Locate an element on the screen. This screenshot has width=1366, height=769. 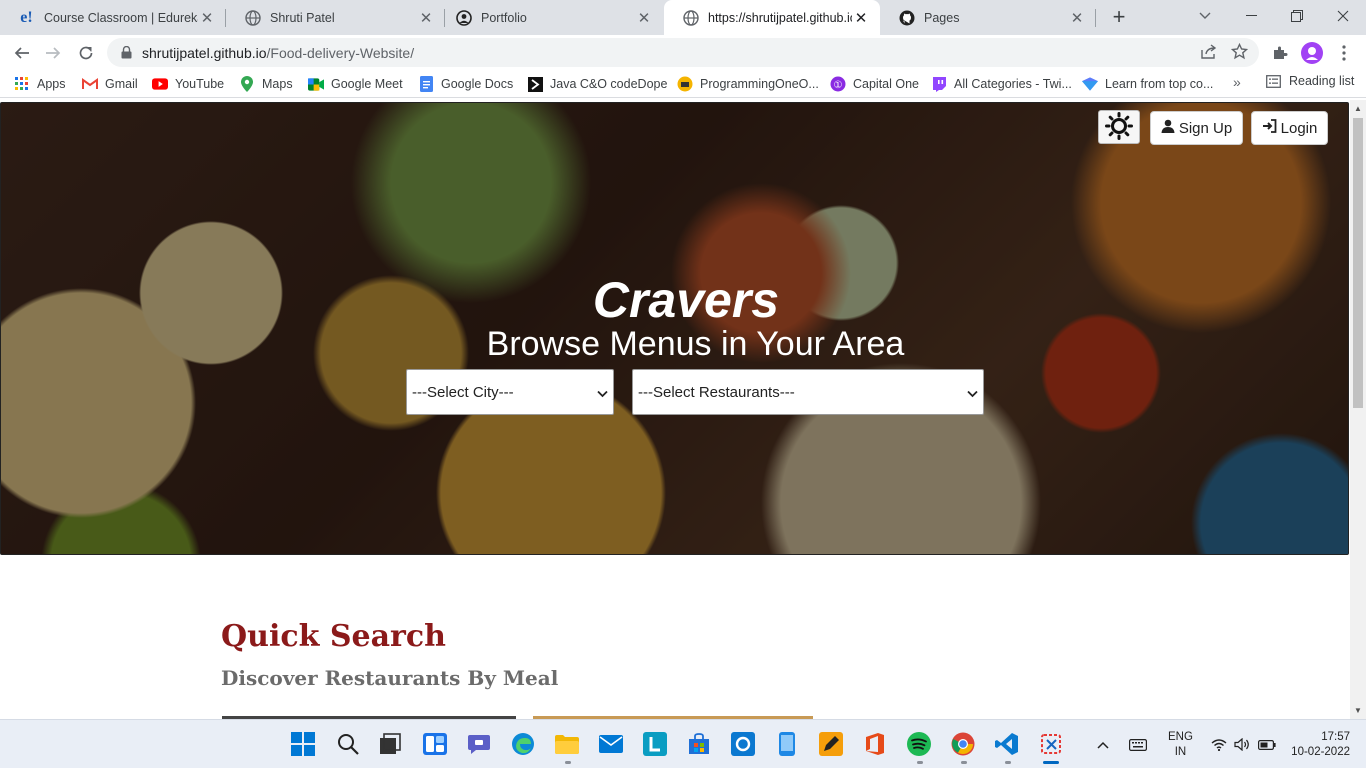
show-hidden-icons-chevron-icon is located at coordinates (1103, 744).